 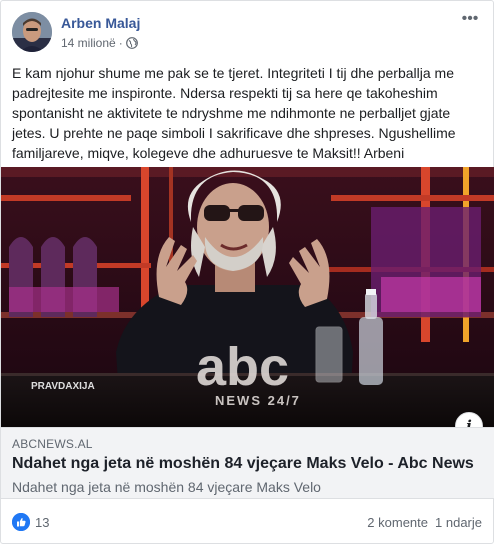 What do you see at coordinates (470, 21) in the screenshot?
I see `more-options-icon: •••` at bounding box center [470, 21].